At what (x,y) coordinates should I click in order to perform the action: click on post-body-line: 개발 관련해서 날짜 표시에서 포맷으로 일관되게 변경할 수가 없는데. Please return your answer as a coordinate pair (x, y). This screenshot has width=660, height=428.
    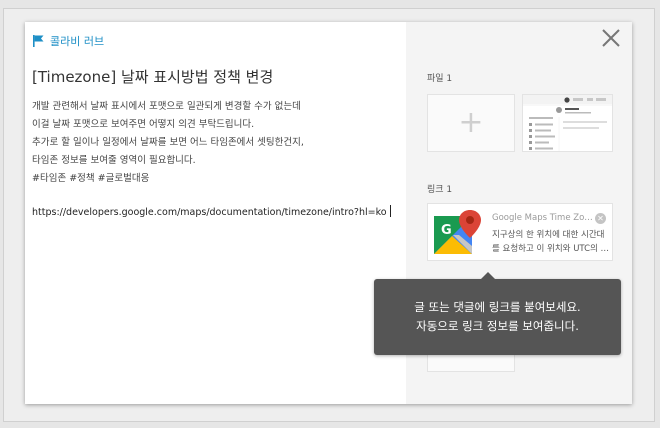
    Looking at the image, I should click on (166, 106).